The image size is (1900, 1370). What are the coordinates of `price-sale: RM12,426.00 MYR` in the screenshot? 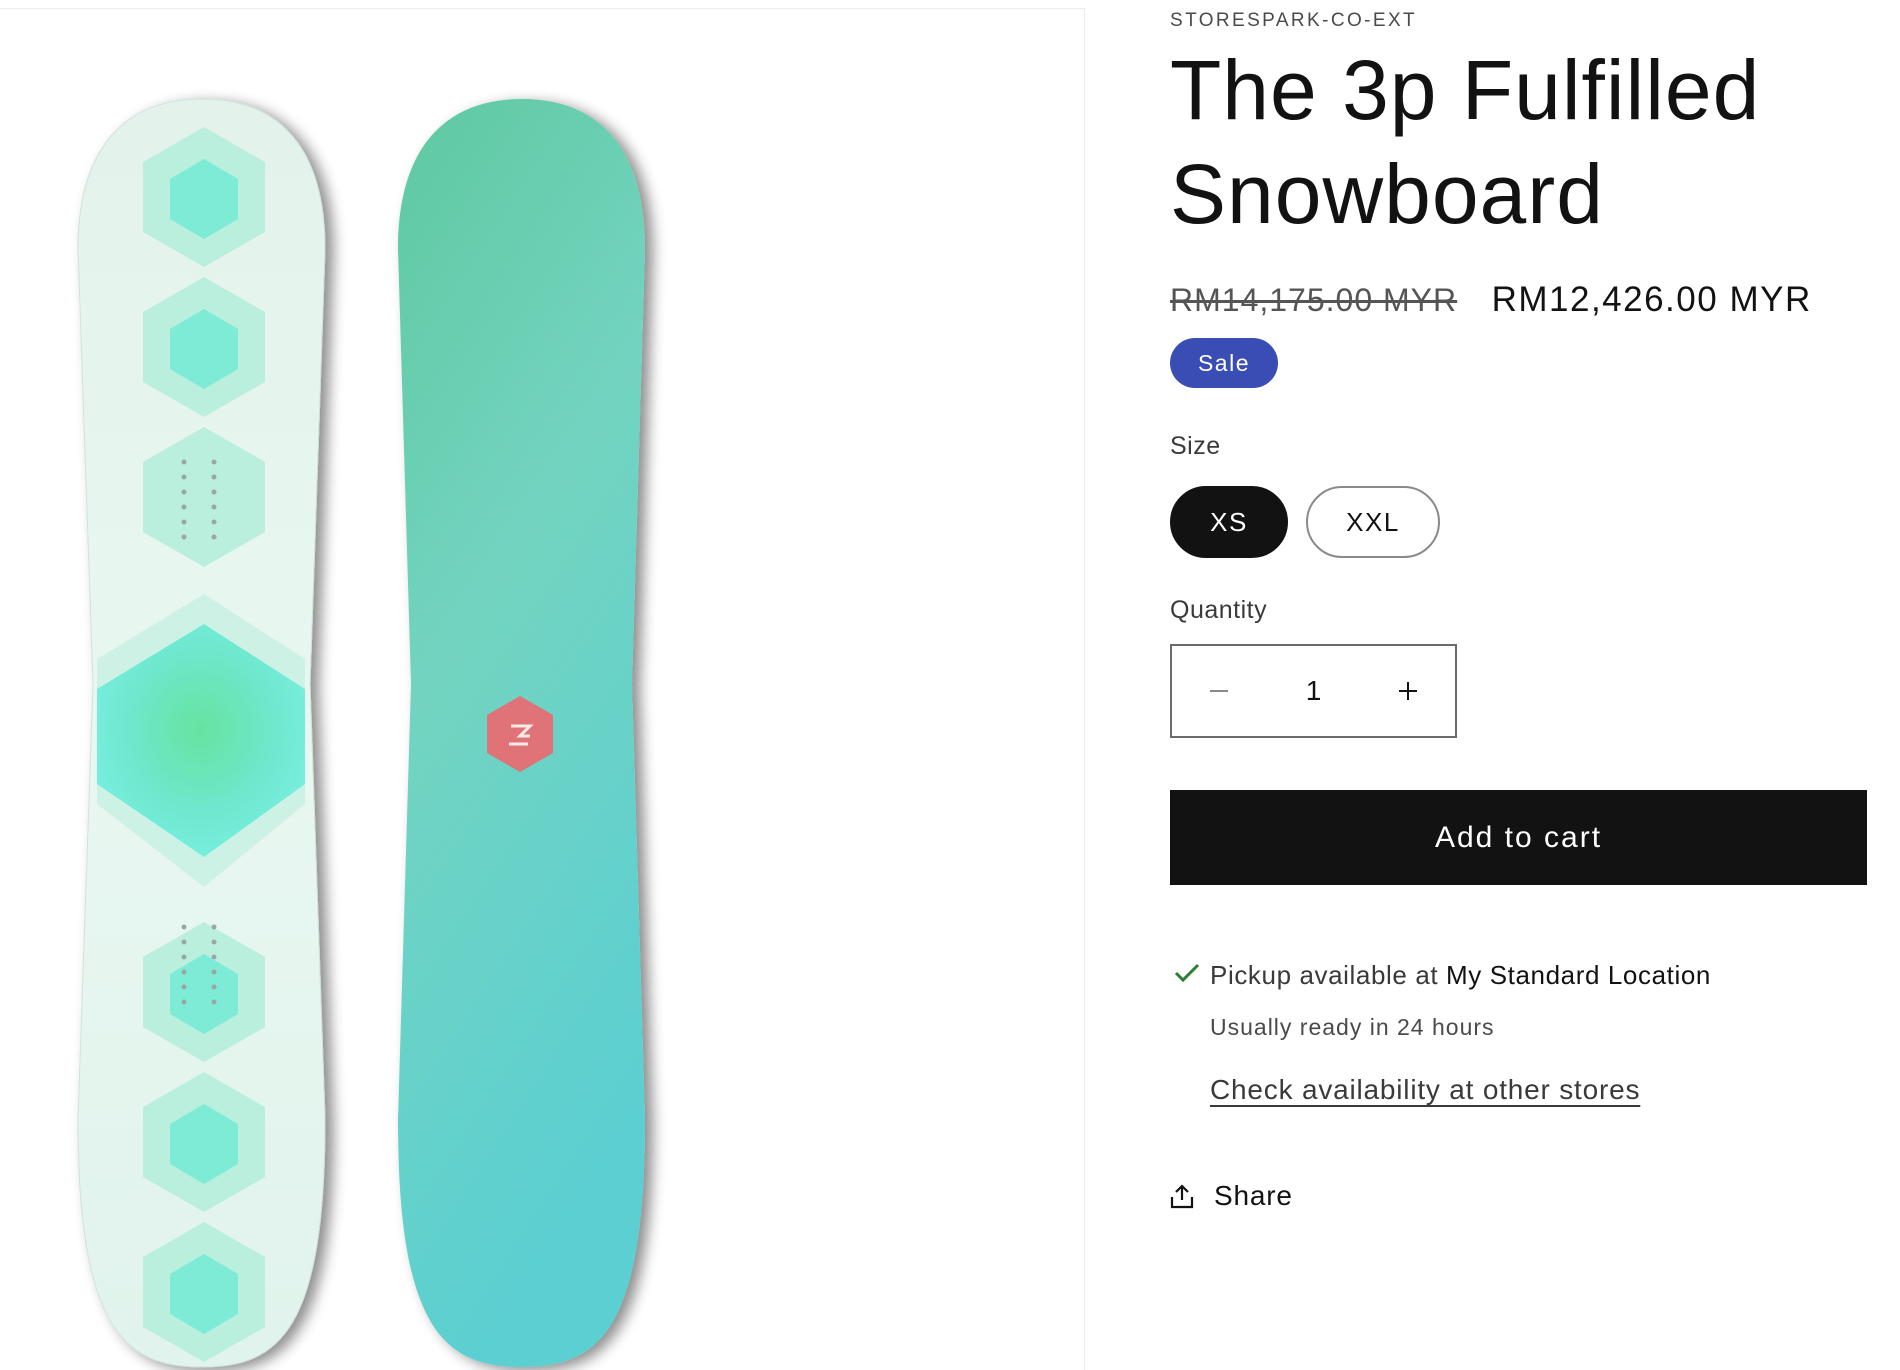 It's located at (1651, 299).